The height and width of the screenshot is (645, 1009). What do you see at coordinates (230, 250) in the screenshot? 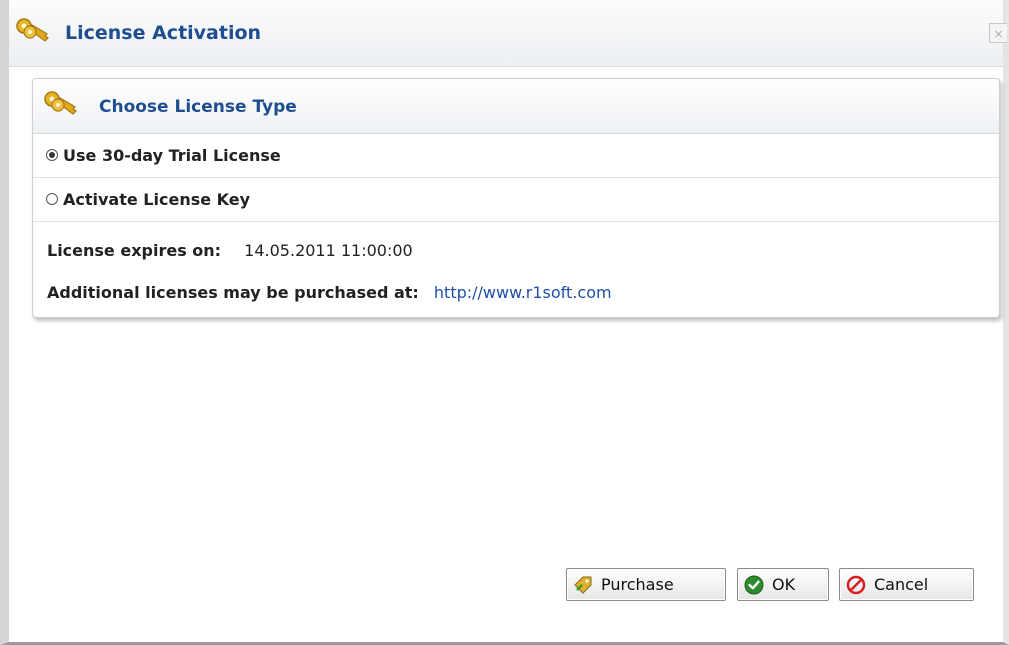
I see `expiry-info: License expires on: 14.05.2011 11:00:00` at bounding box center [230, 250].